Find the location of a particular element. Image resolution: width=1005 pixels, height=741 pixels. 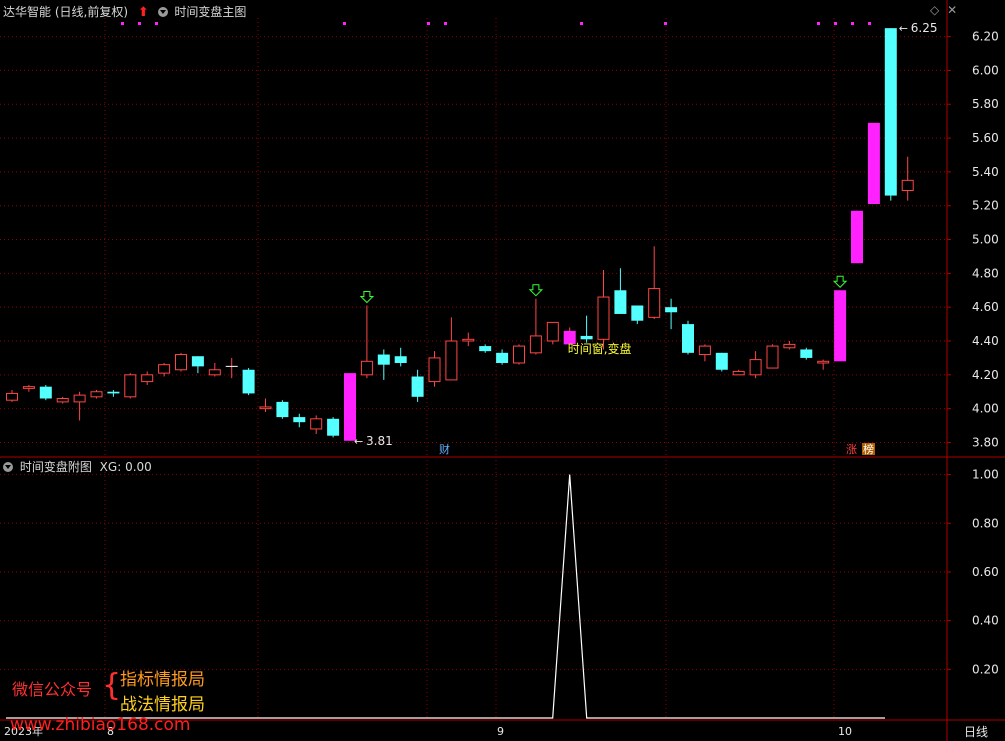

panel-controls: ◇ ✕ is located at coordinates (943, 10).